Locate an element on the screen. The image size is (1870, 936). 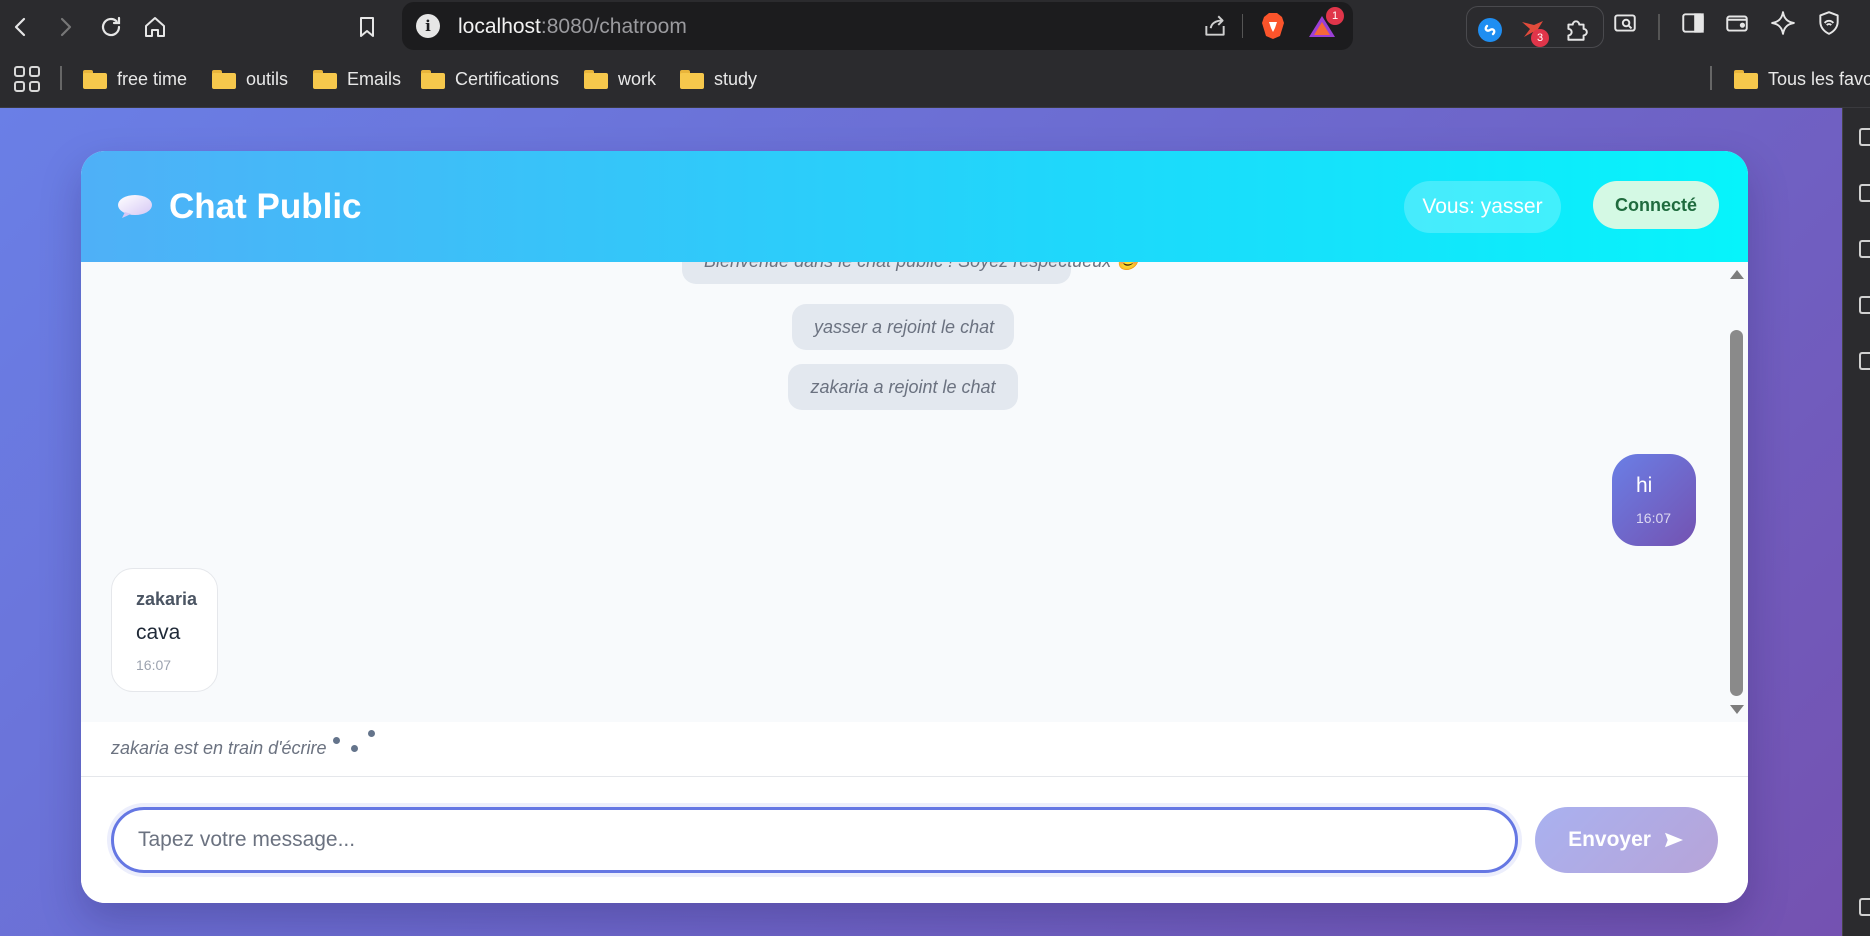
chat-title: Chat Public is located at coordinates (265, 206).